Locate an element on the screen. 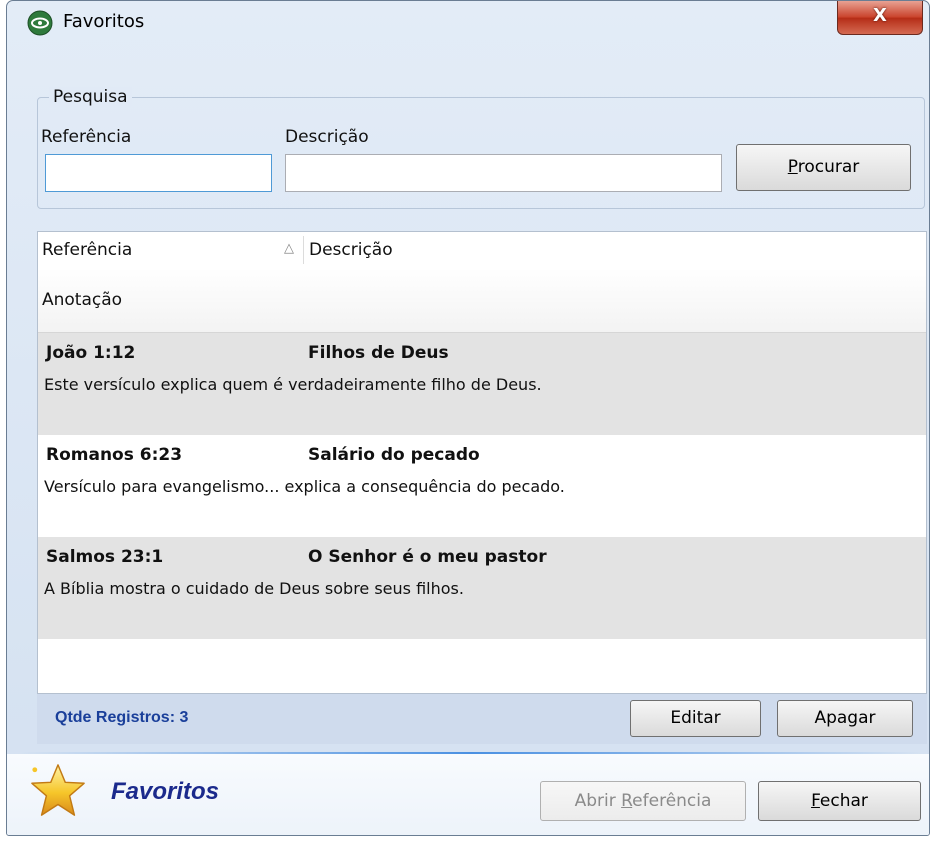 The image size is (936, 844). search-button-mnemonic: P is located at coordinates (792, 167).